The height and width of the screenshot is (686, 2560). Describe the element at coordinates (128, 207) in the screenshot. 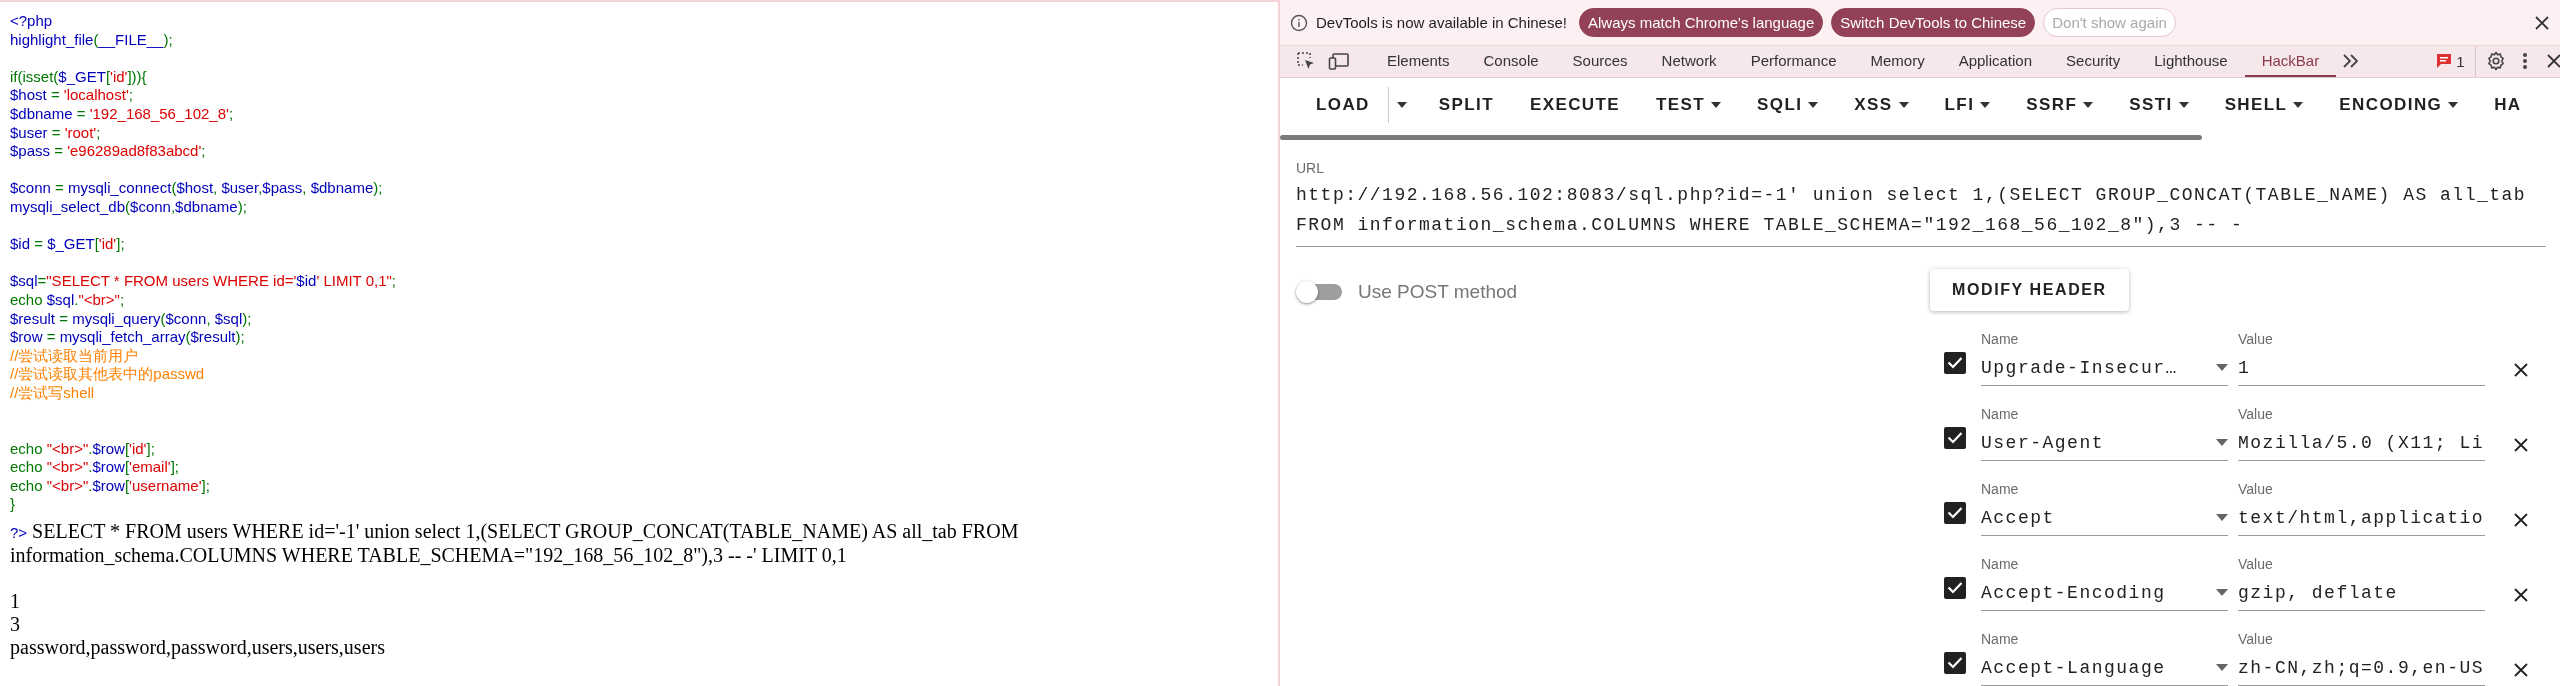

I see `code-line: mysqli_select_db($conn,$dbname);` at that location.